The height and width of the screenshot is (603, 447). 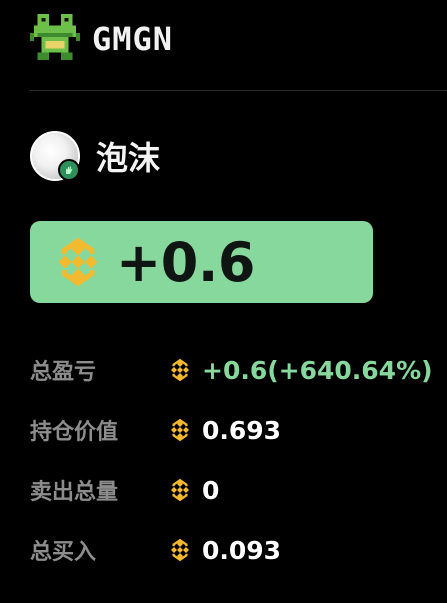 What do you see at coordinates (55, 156) in the screenshot?
I see `token-avatar` at bounding box center [55, 156].